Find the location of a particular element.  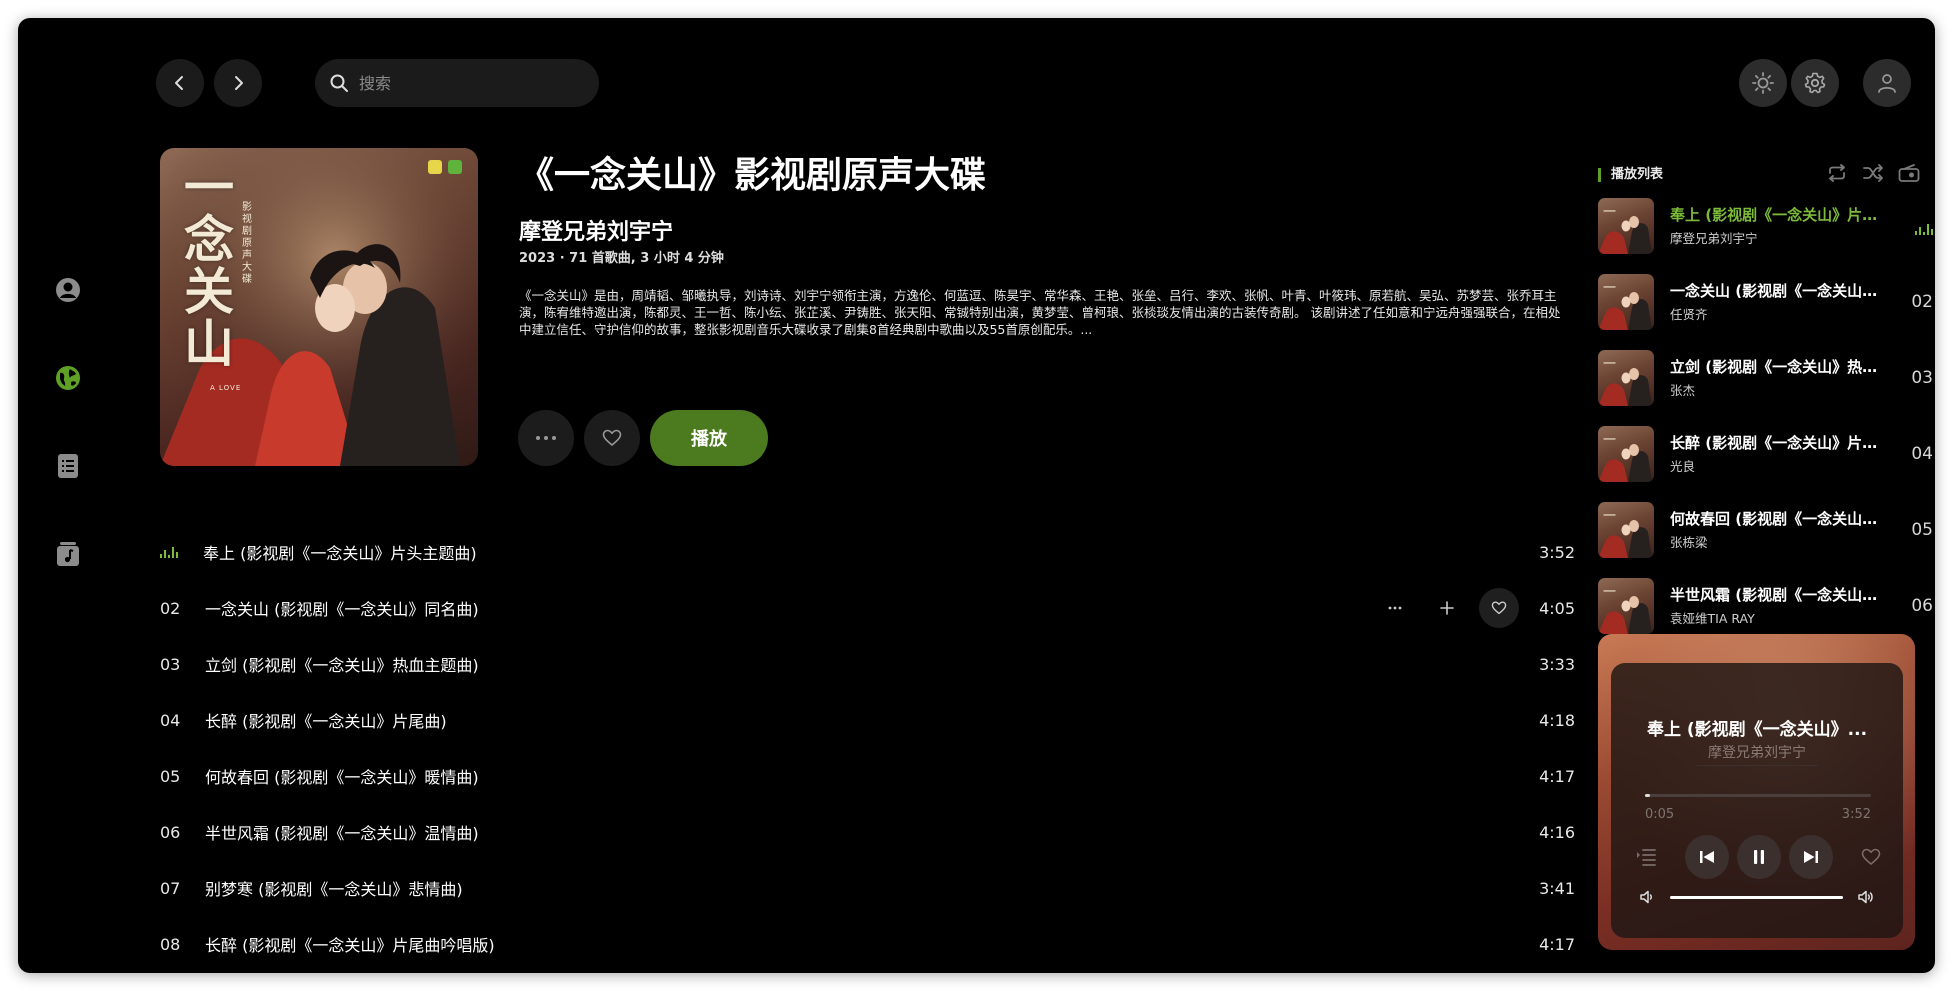

now-playing-artist: 摩登兄弟刘宇宁 is located at coordinates (1757, 752).